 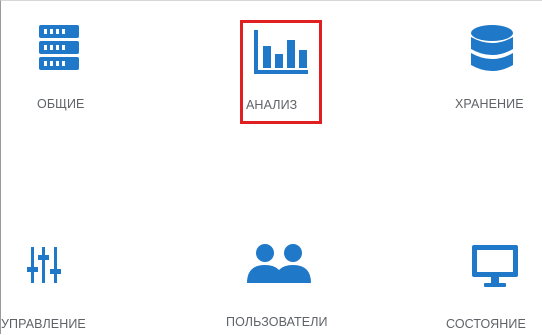 I want to click on users-icon, so click(x=279, y=263).